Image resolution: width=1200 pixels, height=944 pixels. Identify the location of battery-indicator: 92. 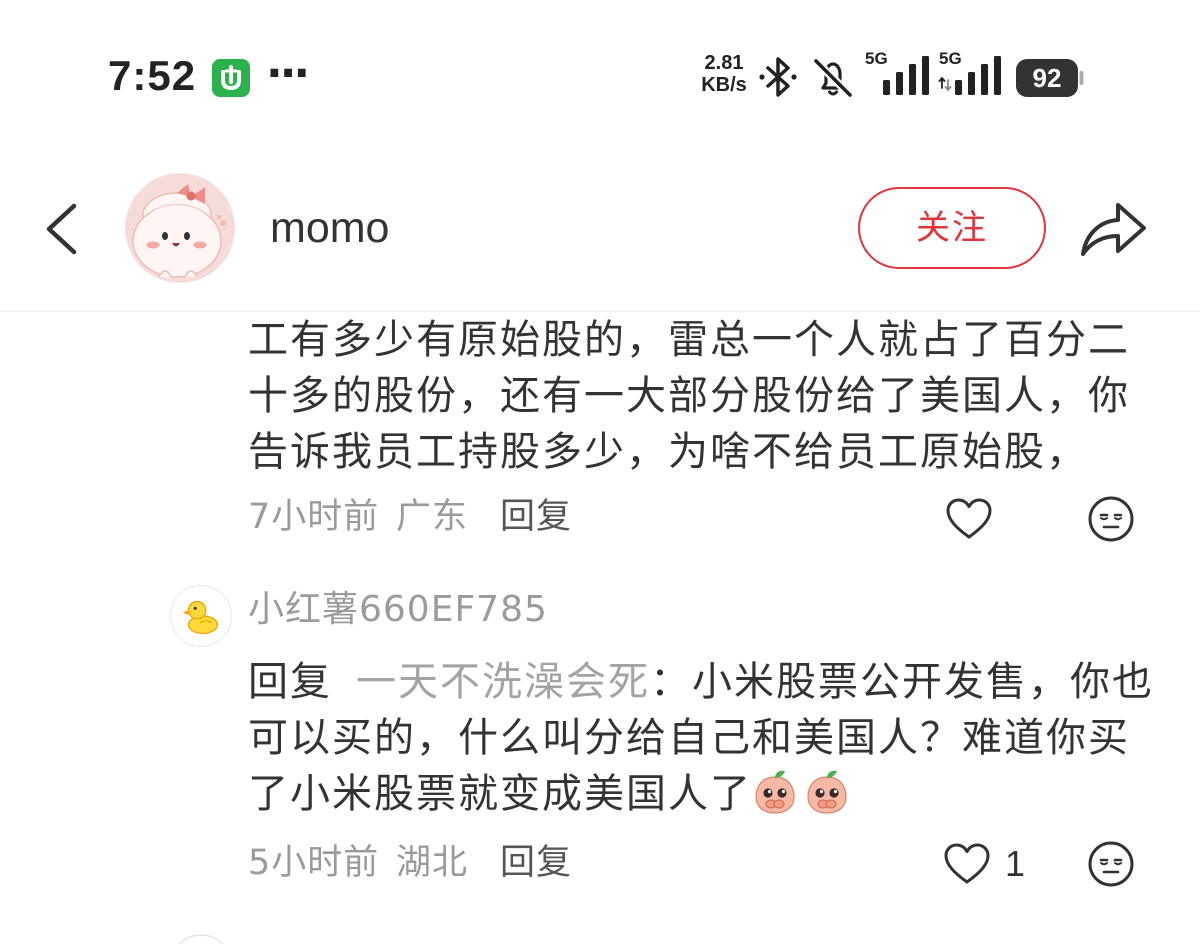
(1050, 78).